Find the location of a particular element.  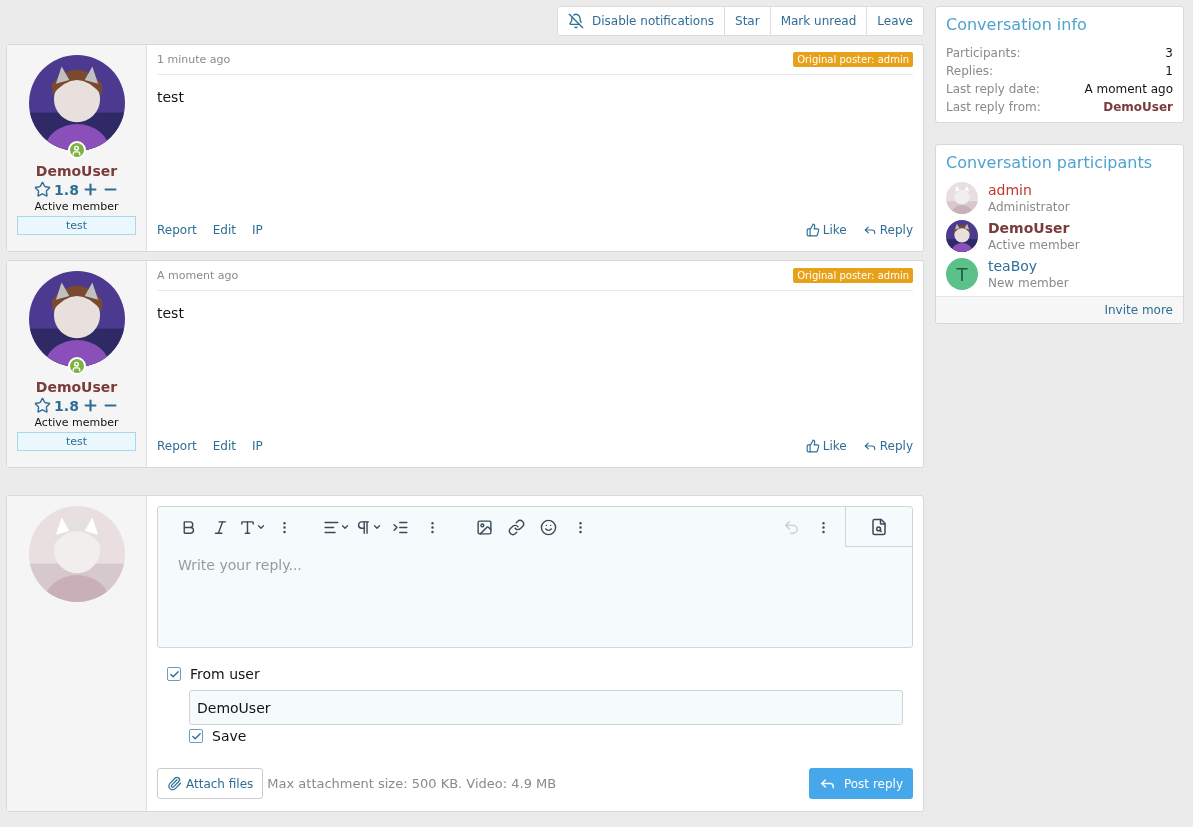

toolbar-button: Leave is located at coordinates (894, 21).